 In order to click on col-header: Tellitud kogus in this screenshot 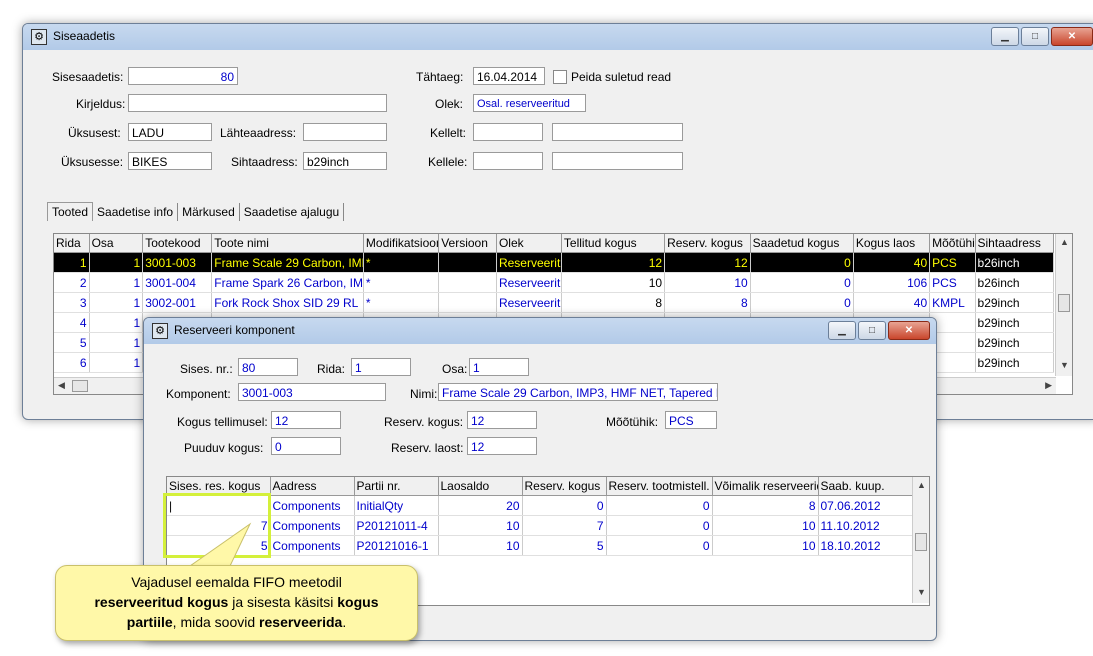, I will do `click(613, 243)`.